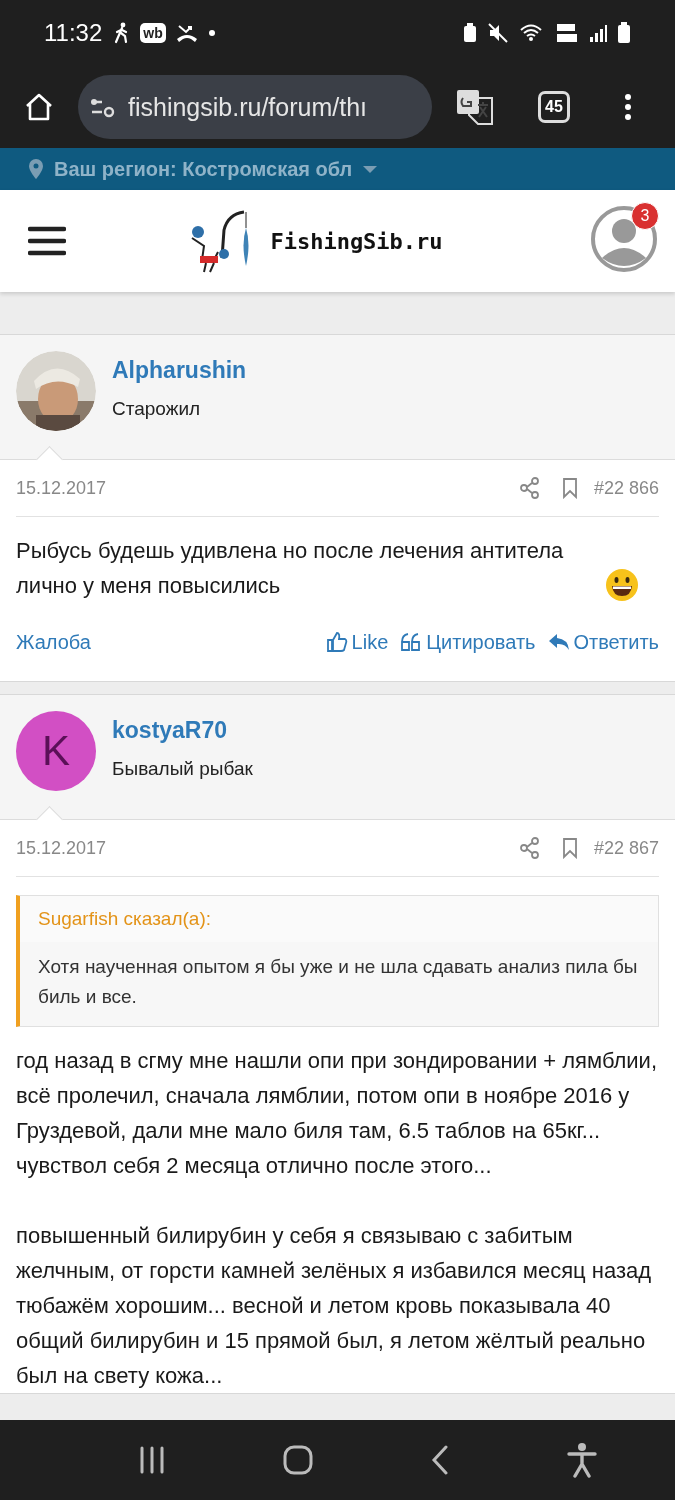 The width and height of the screenshot is (675, 1500). Describe the element at coordinates (336, 642) in the screenshot. I see `thumbs-up-icon` at that location.